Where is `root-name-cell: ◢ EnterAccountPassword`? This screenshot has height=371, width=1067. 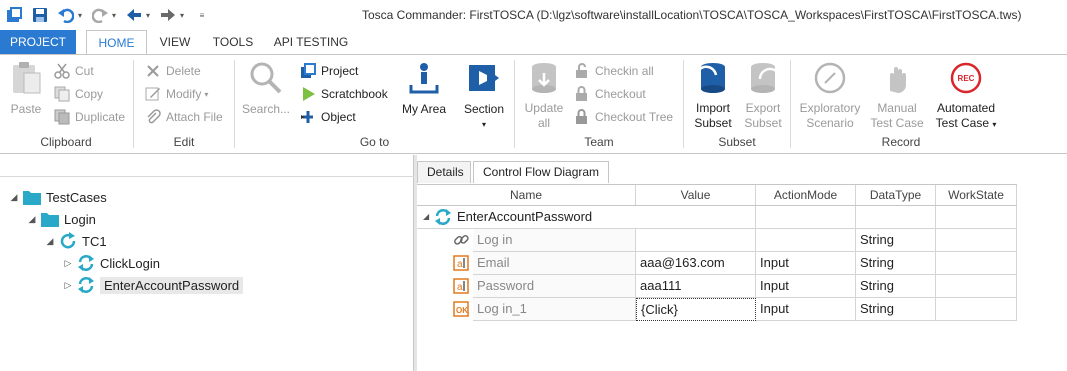 root-name-cell: ◢ EnterAccountPassword is located at coordinates (526, 217).